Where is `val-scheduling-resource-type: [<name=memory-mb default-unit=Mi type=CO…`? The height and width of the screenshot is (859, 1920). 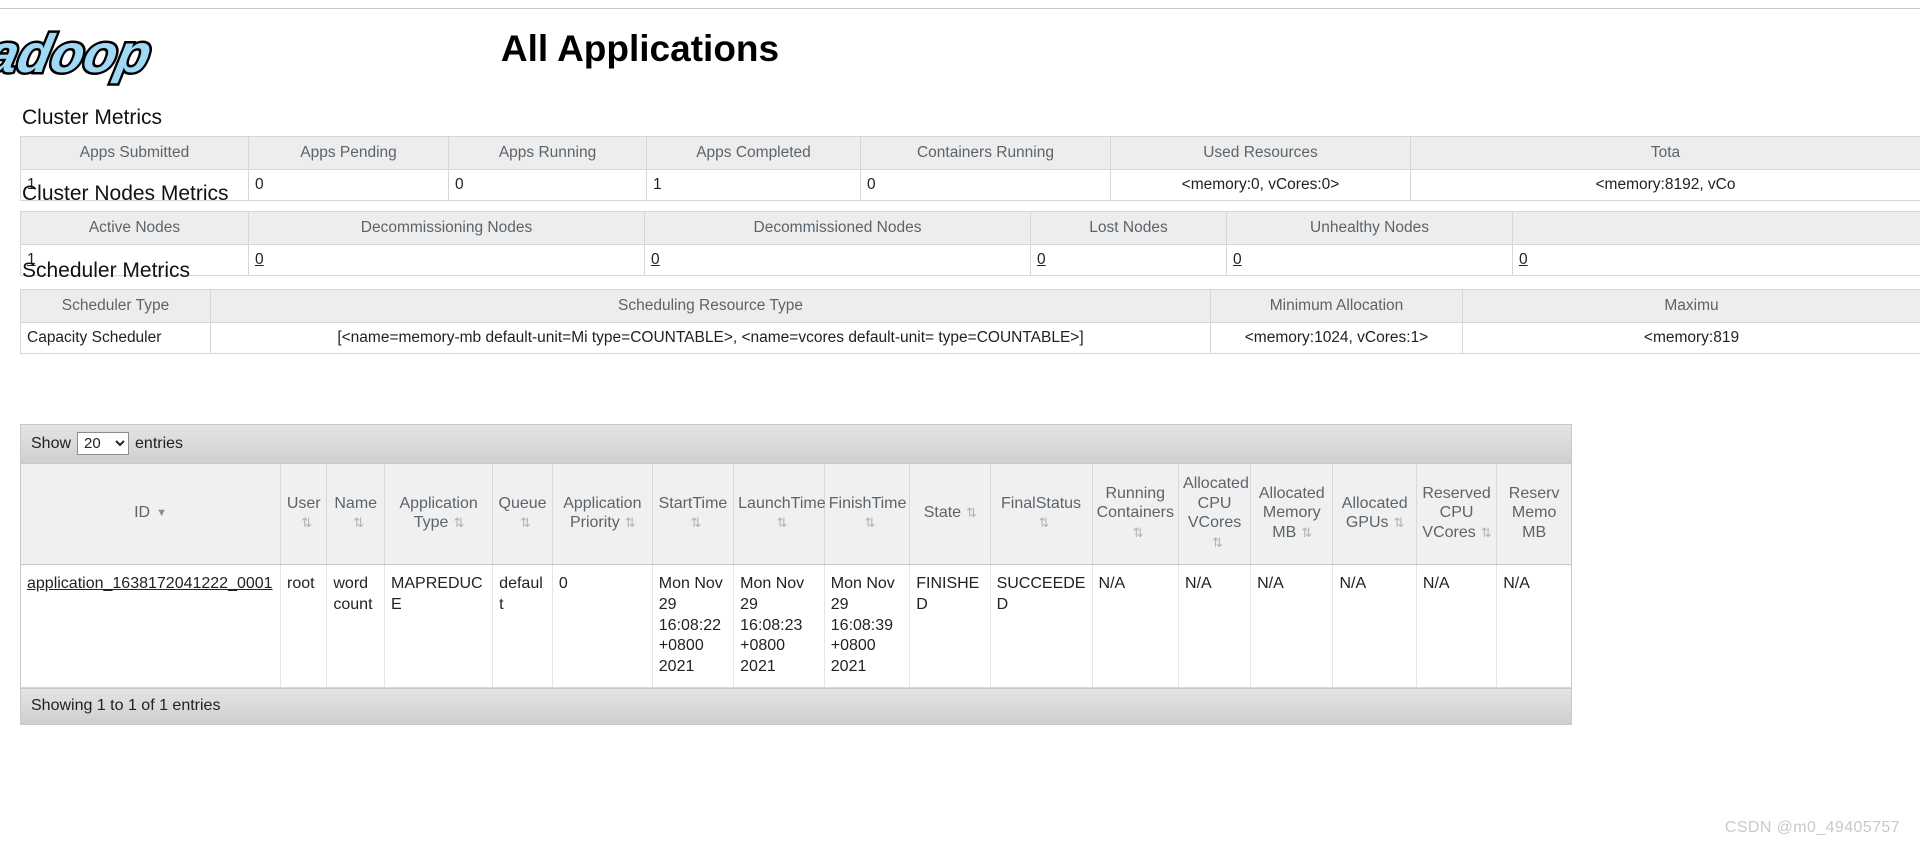 val-scheduling-resource-type: [<name=memory-mb default-unit=Mi type=CO… is located at coordinates (710, 338).